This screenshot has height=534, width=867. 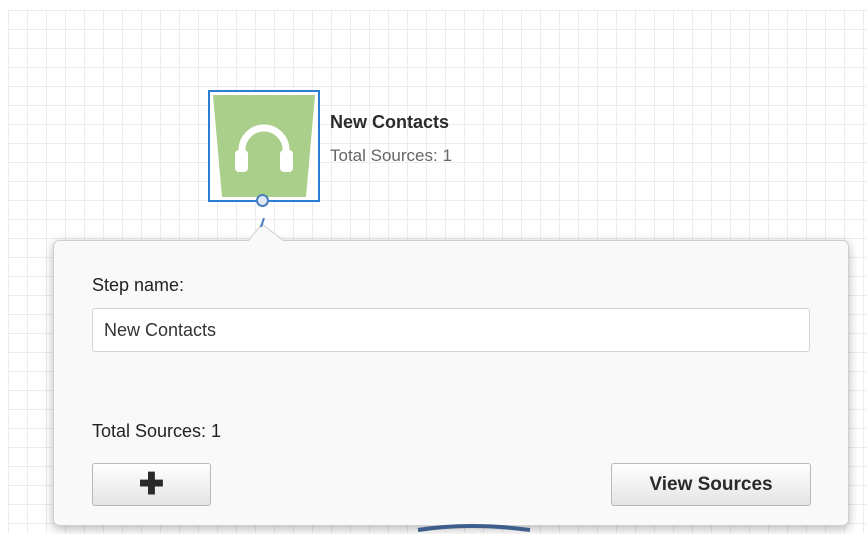 I want to click on view-sources-button: View Sources, so click(x=711, y=484).